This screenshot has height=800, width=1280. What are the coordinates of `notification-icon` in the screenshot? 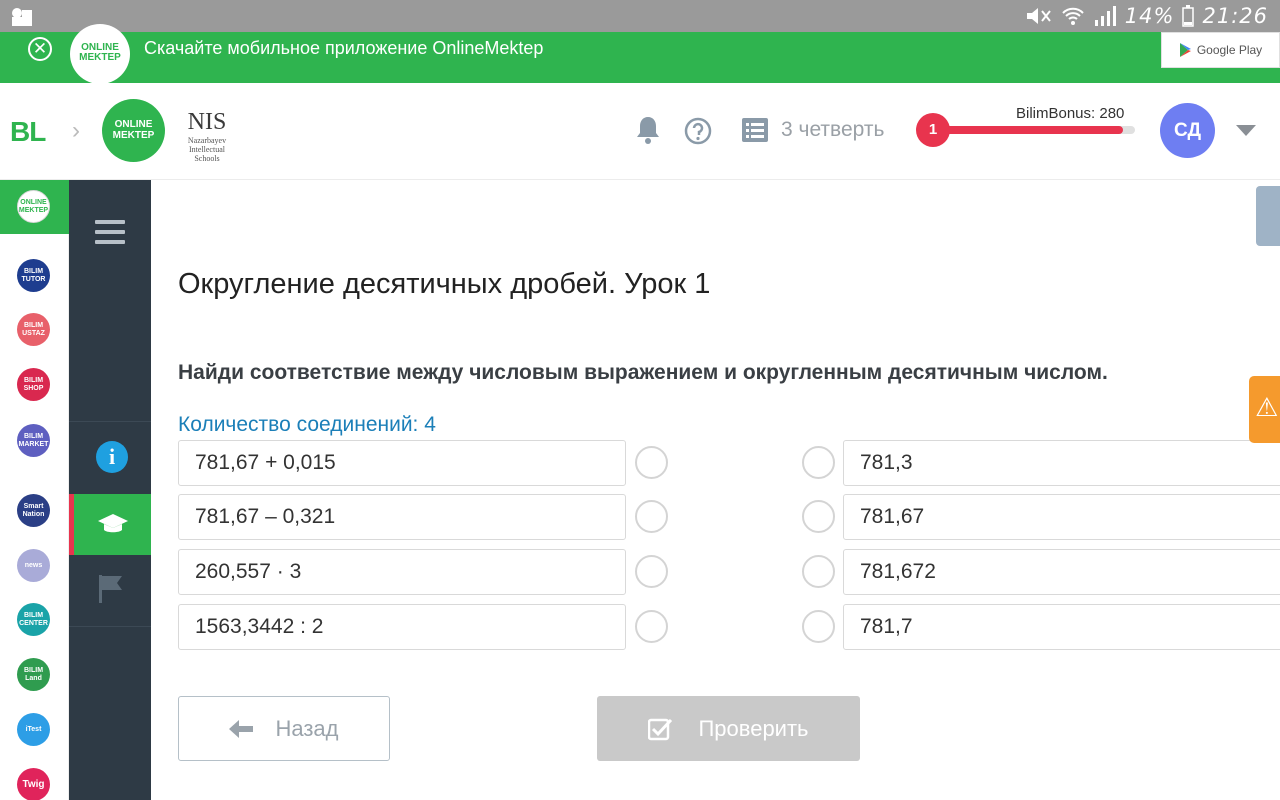 It's located at (22, 17).